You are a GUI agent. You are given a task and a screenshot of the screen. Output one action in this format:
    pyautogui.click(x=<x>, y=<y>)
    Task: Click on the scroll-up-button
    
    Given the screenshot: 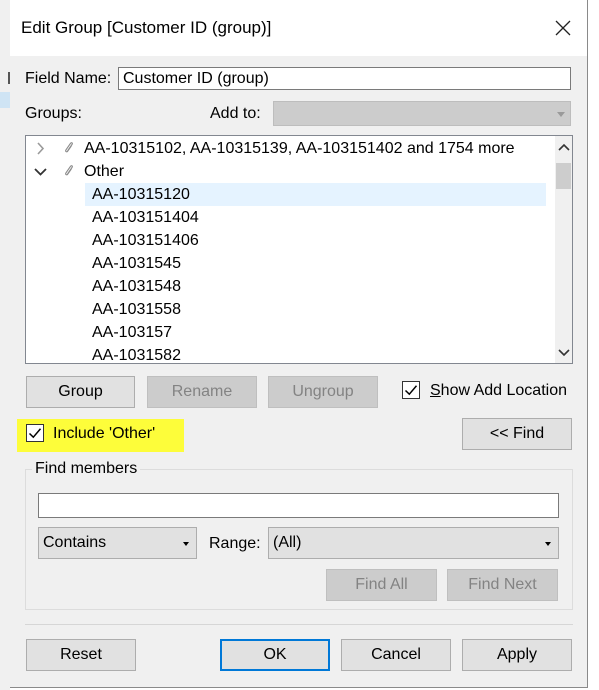 What is the action you would take?
    pyautogui.click(x=563, y=146)
    